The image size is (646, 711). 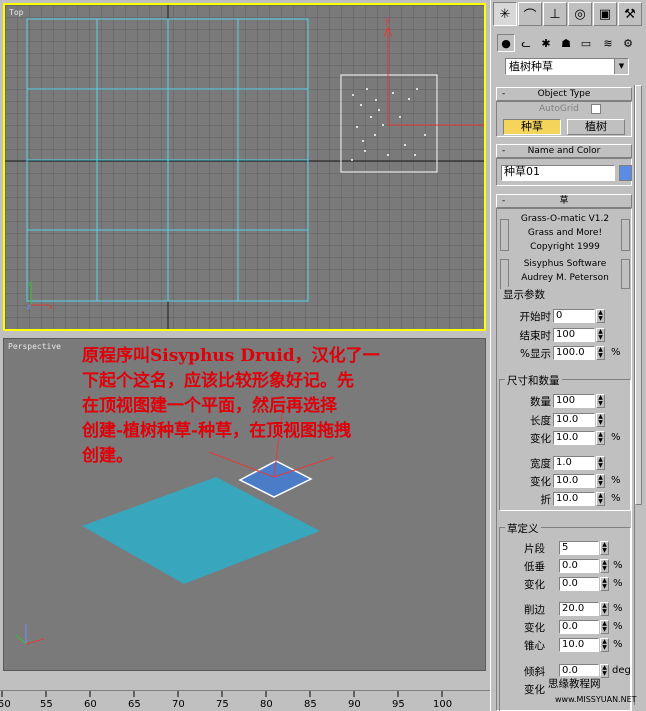 What do you see at coordinates (638, 295) in the screenshot?
I see `panel-scroll-thumb` at bounding box center [638, 295].